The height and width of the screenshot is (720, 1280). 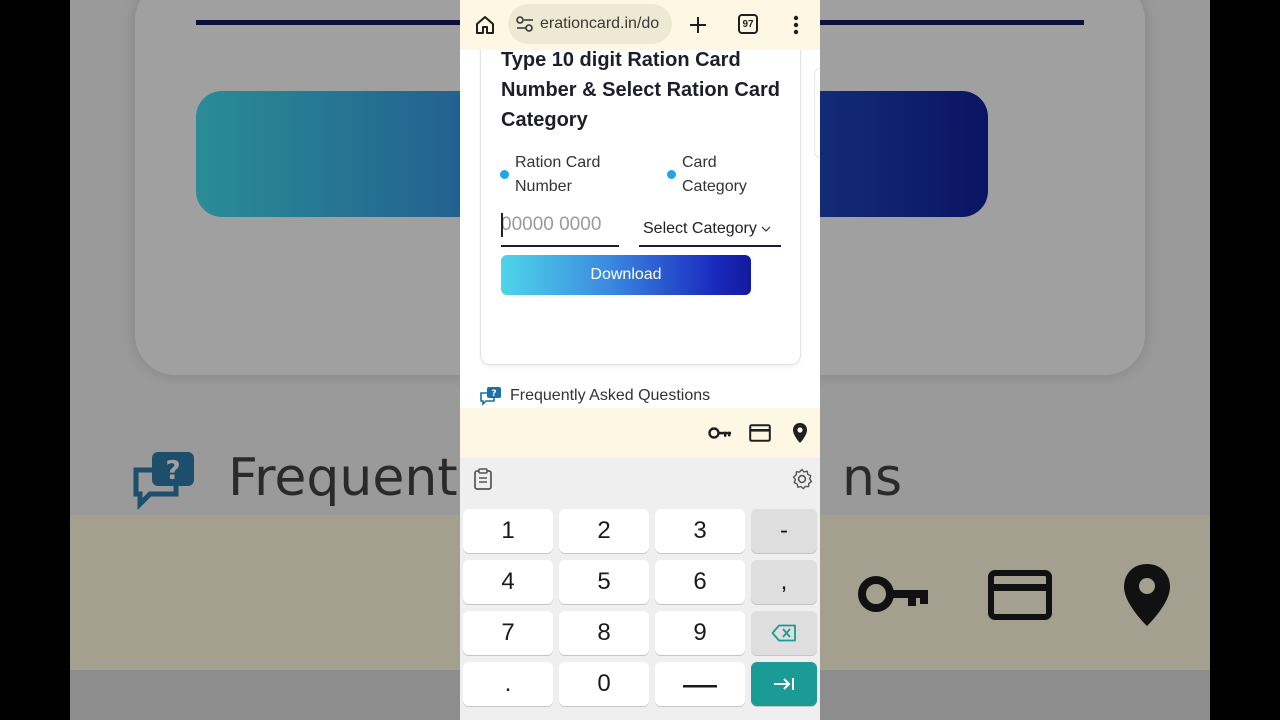 I want to click on address-bar: erationcard.in/do, so click(x=590, y=24).